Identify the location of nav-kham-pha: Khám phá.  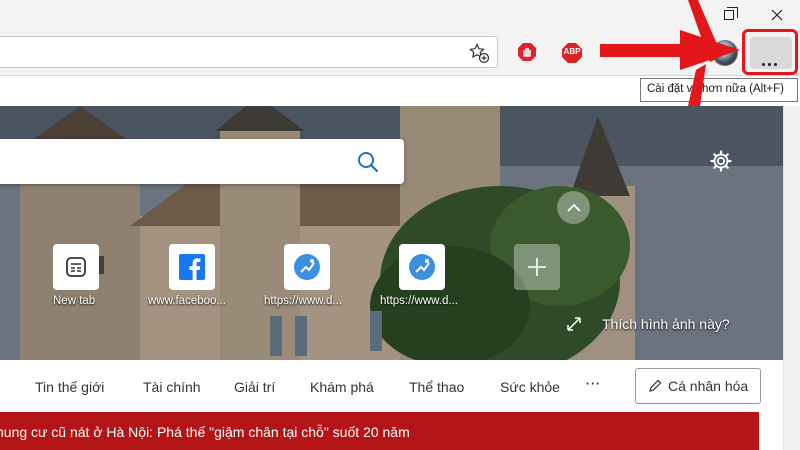
(342, 387).